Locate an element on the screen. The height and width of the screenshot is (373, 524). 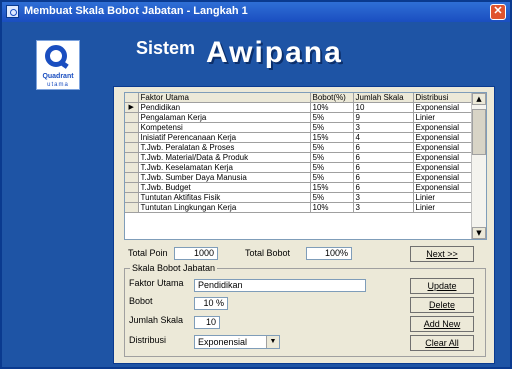
chevron-down-icon: ▼ is located at coordinates (272, 342).